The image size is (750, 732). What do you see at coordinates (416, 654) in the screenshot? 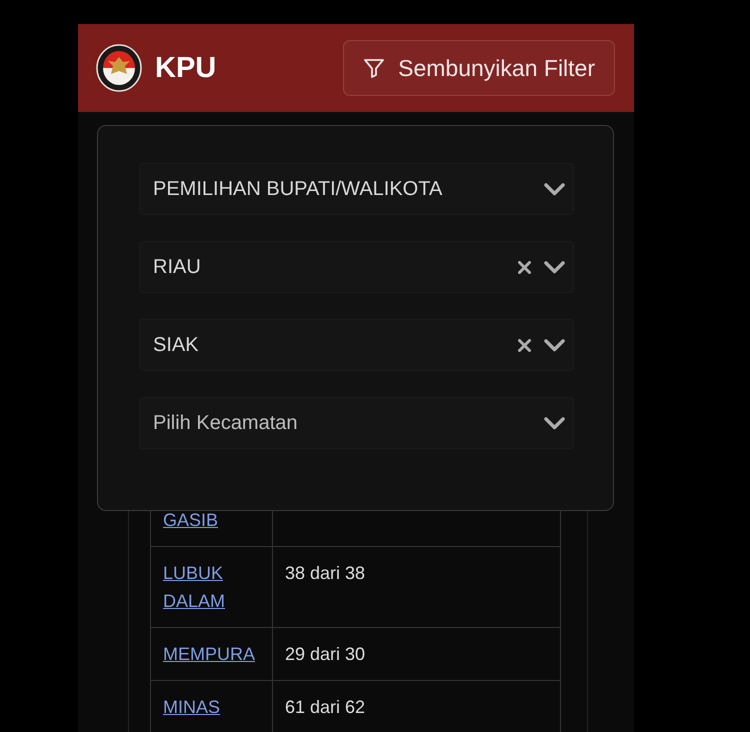
I see `table-cell: 29 dari 30` at bounding box center [416, 654].